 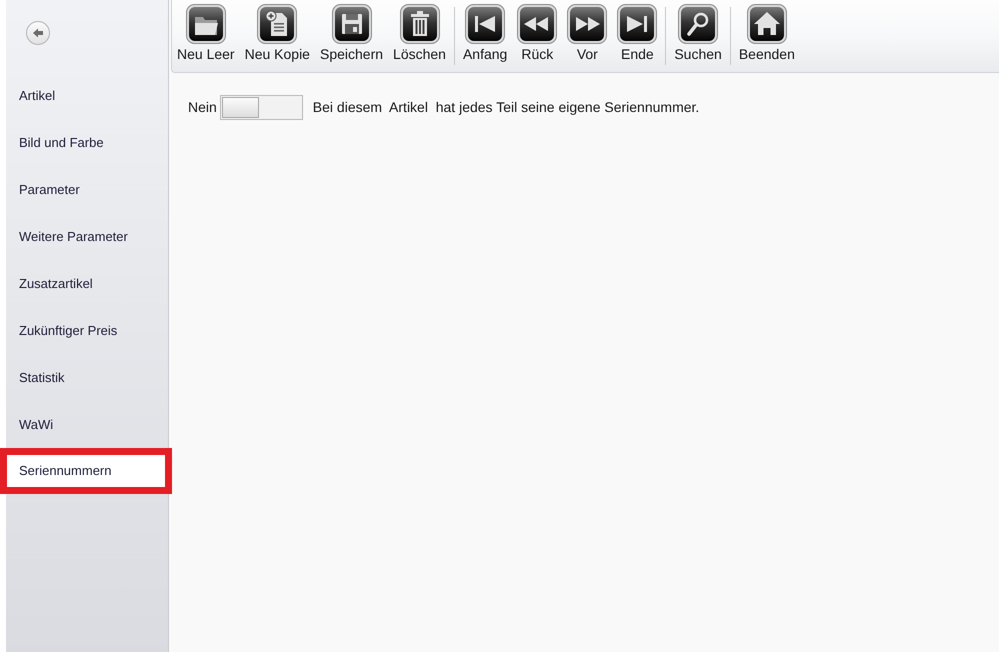 What do you see at coordinates (637, 24) in the screenshot?
I see `skip-forward-icon` at bounding box center [637, 24].